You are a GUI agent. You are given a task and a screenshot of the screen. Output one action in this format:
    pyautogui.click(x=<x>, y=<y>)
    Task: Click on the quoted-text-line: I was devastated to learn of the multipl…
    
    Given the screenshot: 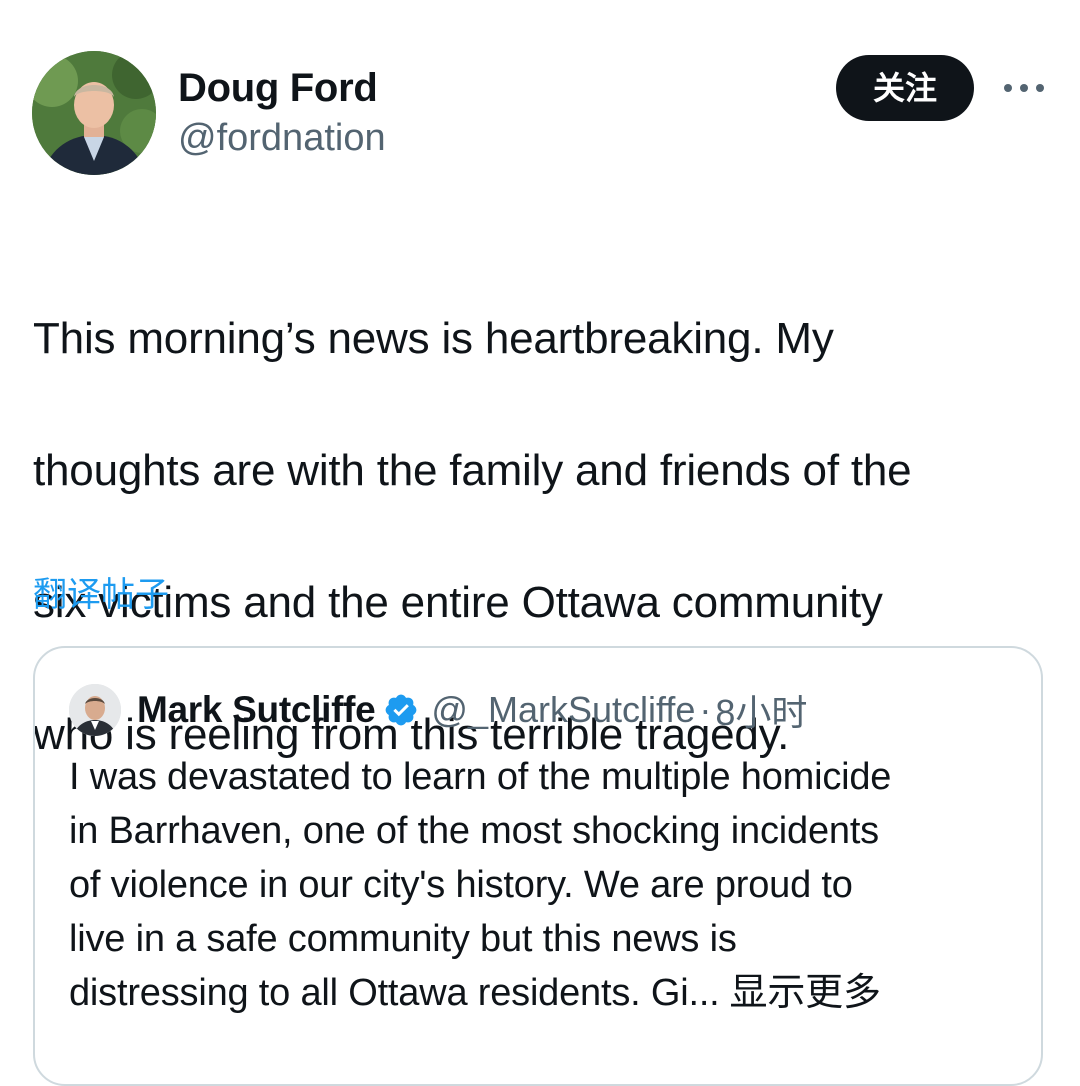 What is the action you would take?
    pyautogui.click(x=480, y=777)
    